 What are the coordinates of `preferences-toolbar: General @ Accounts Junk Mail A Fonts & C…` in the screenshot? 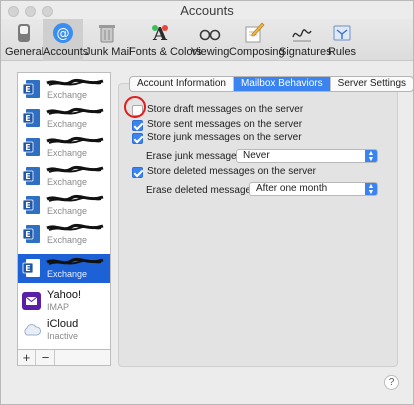 It's located at (207, 40).